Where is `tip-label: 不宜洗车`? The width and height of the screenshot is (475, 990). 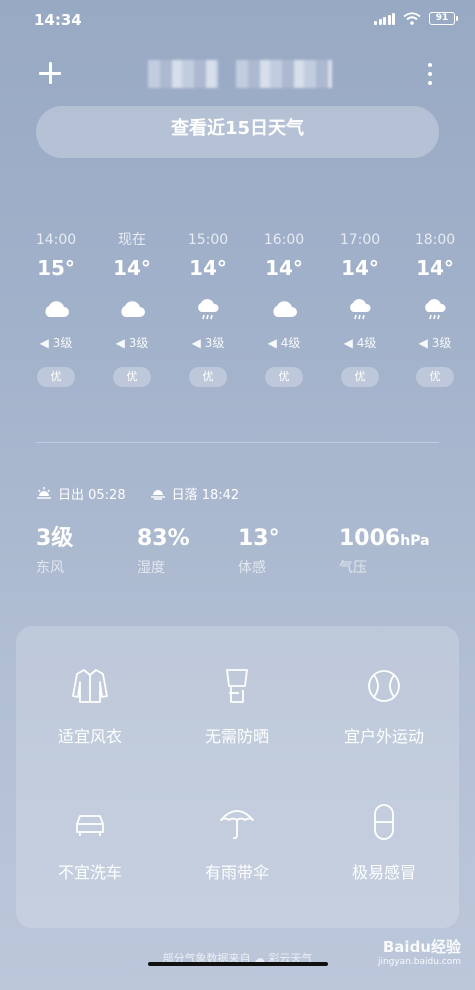
tip-label: 不宜洗车 is located at coordinates (89, 872).